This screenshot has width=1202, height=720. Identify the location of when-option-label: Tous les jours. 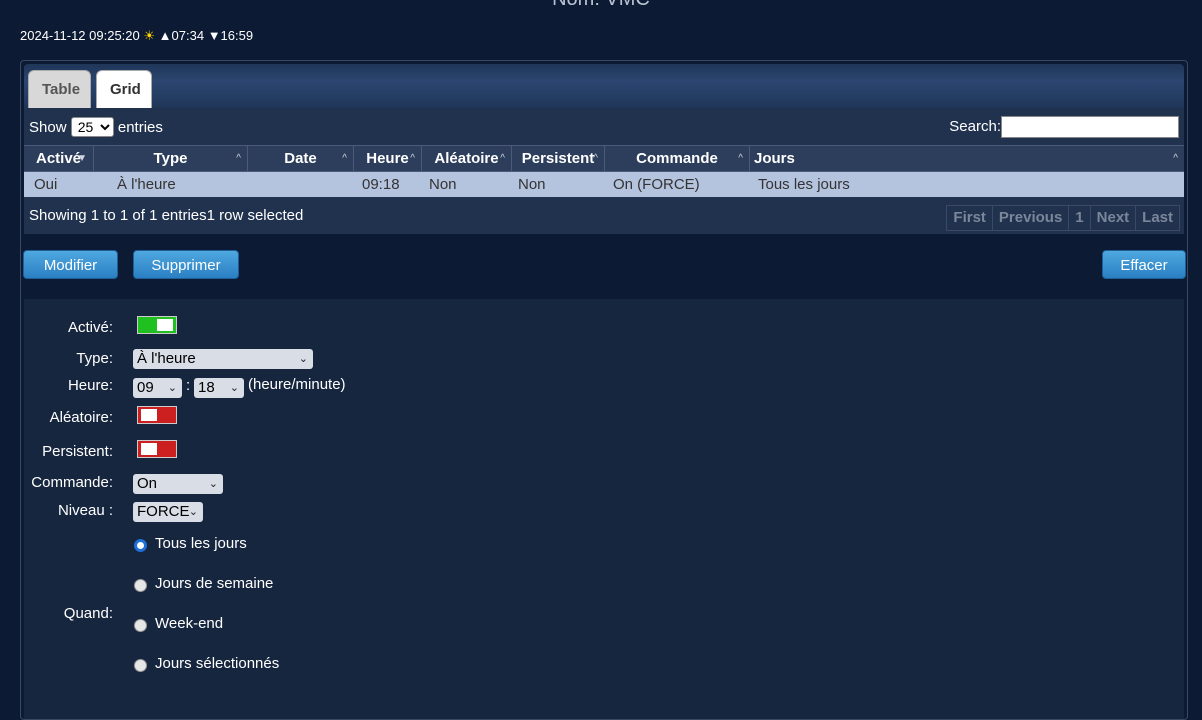
(201, 543).